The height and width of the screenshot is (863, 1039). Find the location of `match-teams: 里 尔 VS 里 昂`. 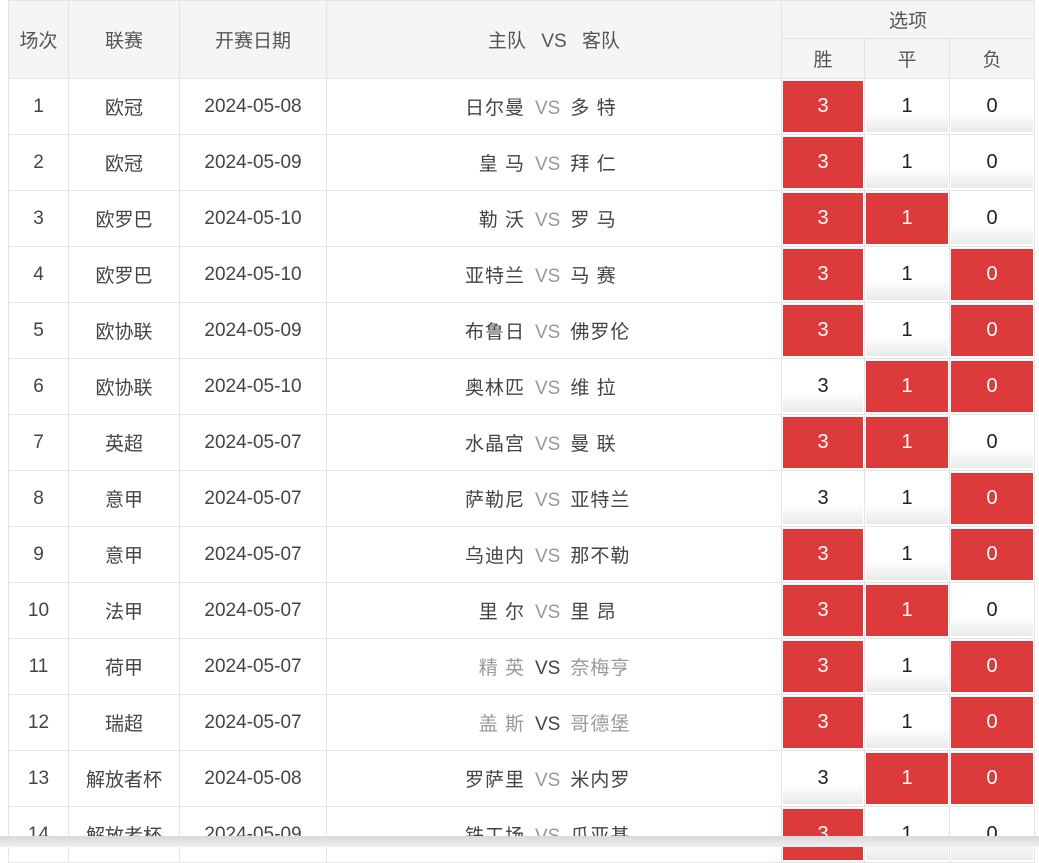

match-teams: 里 尔 VS 里 昂 is located at coordinates (554, 610).